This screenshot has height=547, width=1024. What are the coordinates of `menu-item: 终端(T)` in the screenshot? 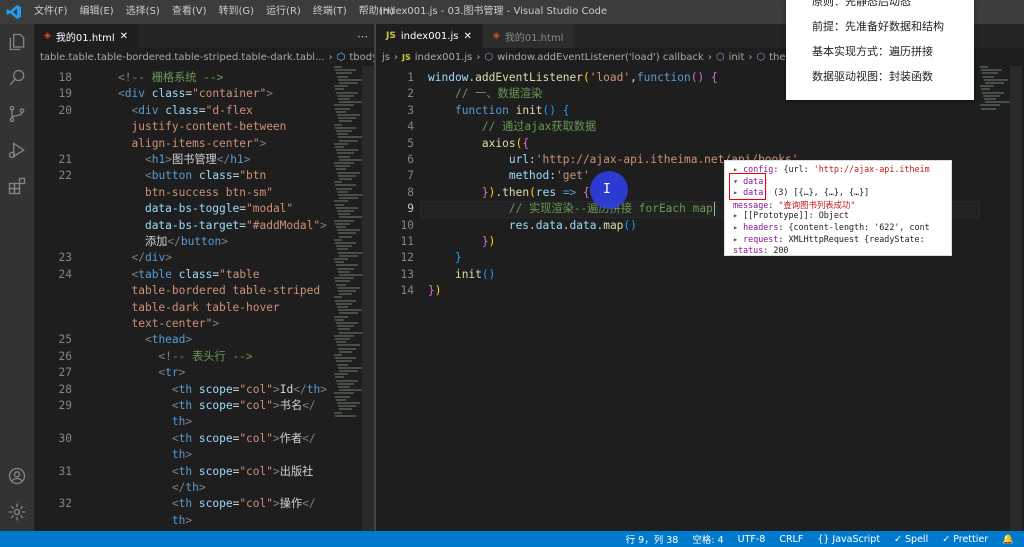 It's located at (330, 12).